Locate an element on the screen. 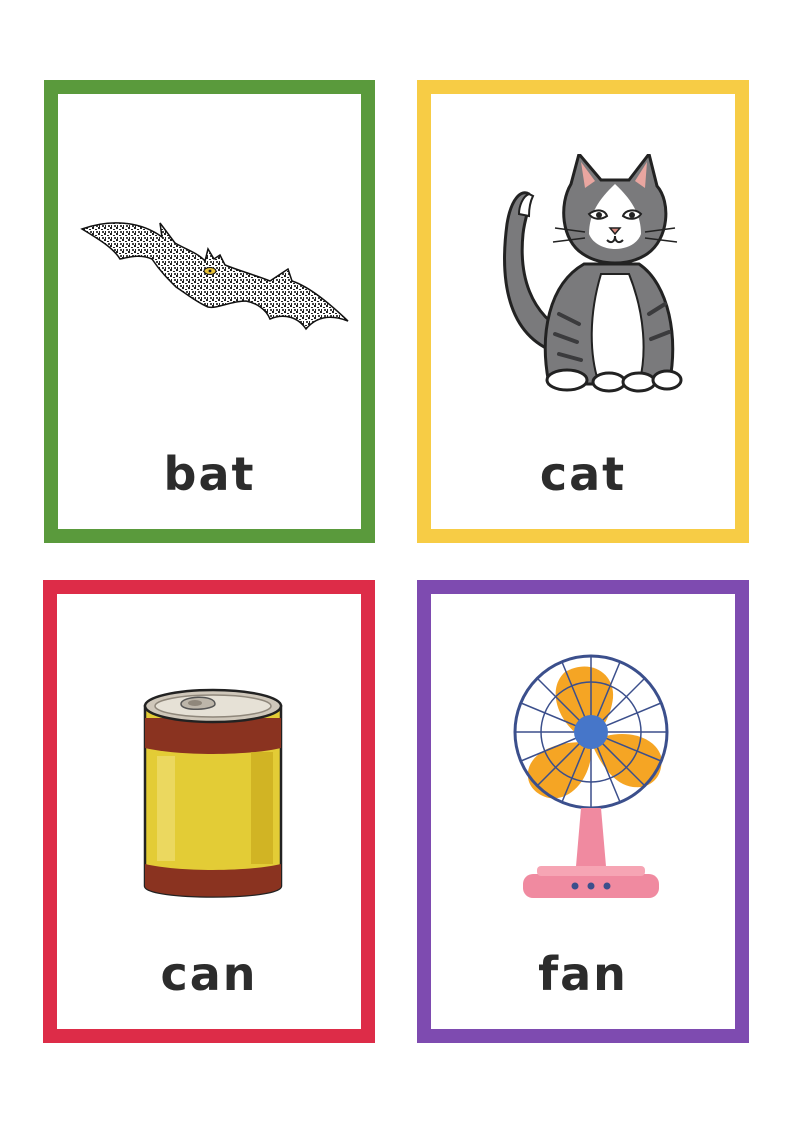  word-label: bat is located at coordinates (209, 474).